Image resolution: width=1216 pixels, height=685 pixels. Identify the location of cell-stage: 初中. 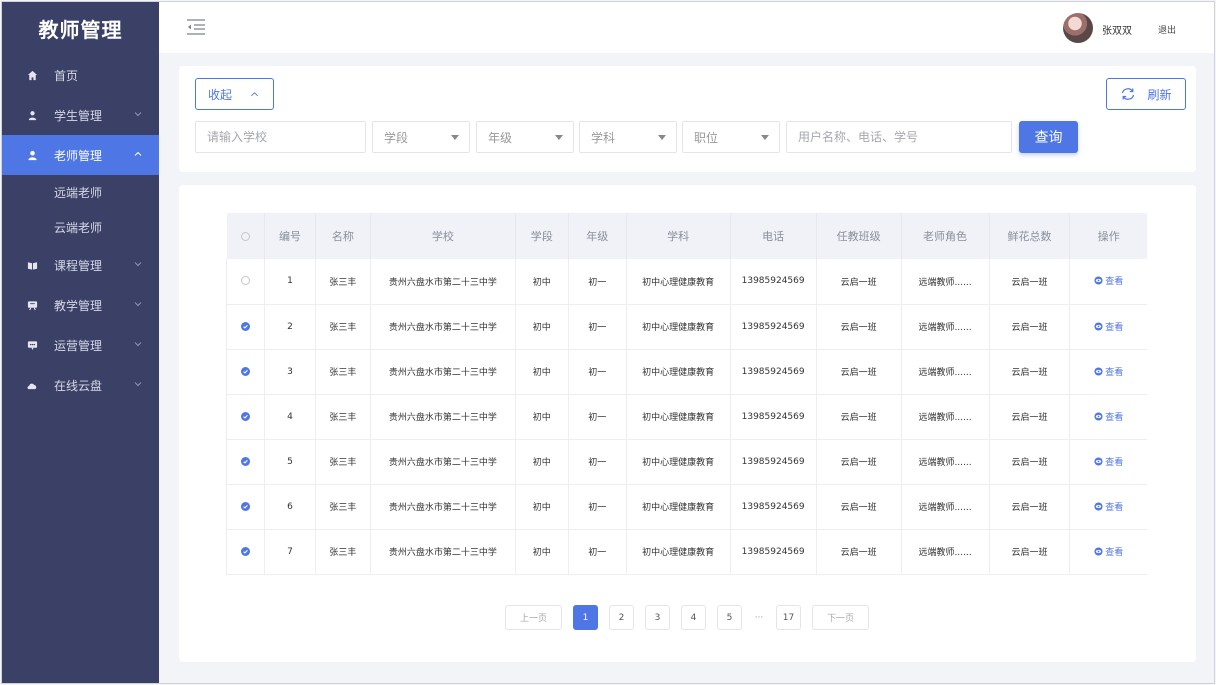
(542, 507).